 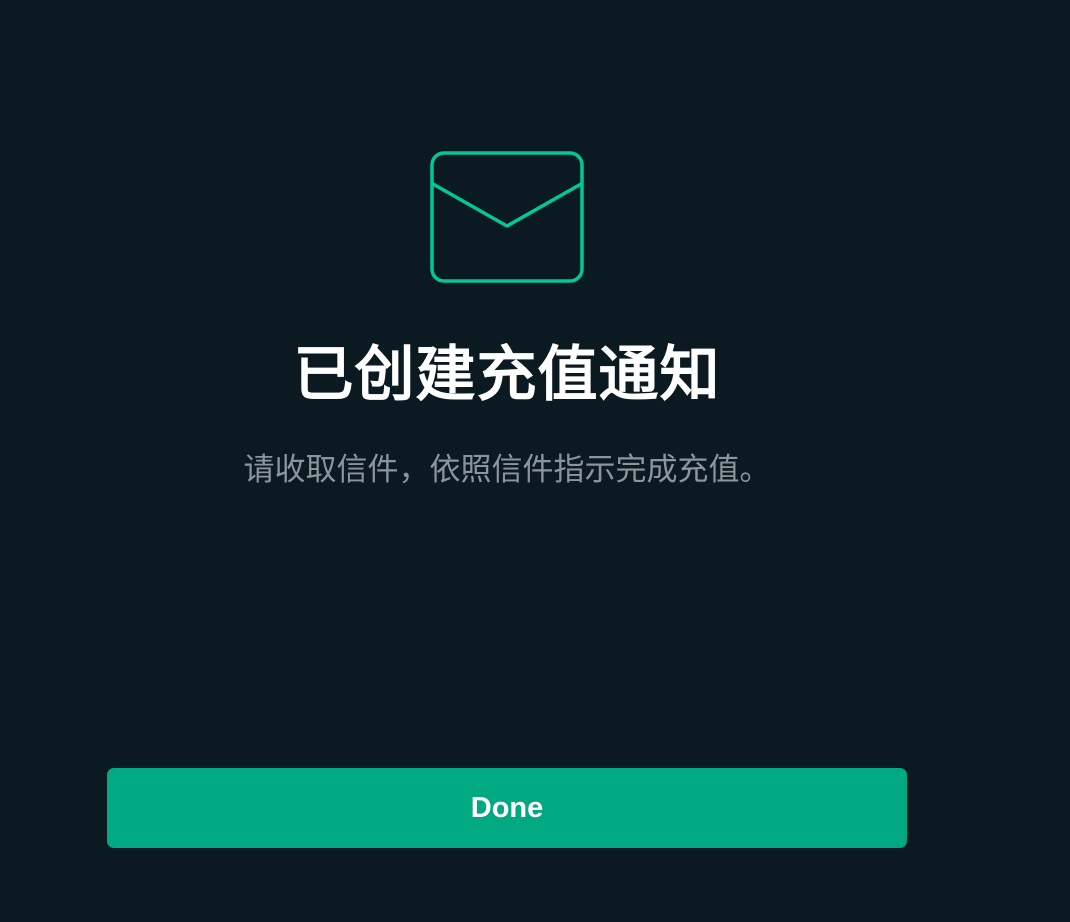 I want to click on envelope-icon, so click(x=507, y=217).